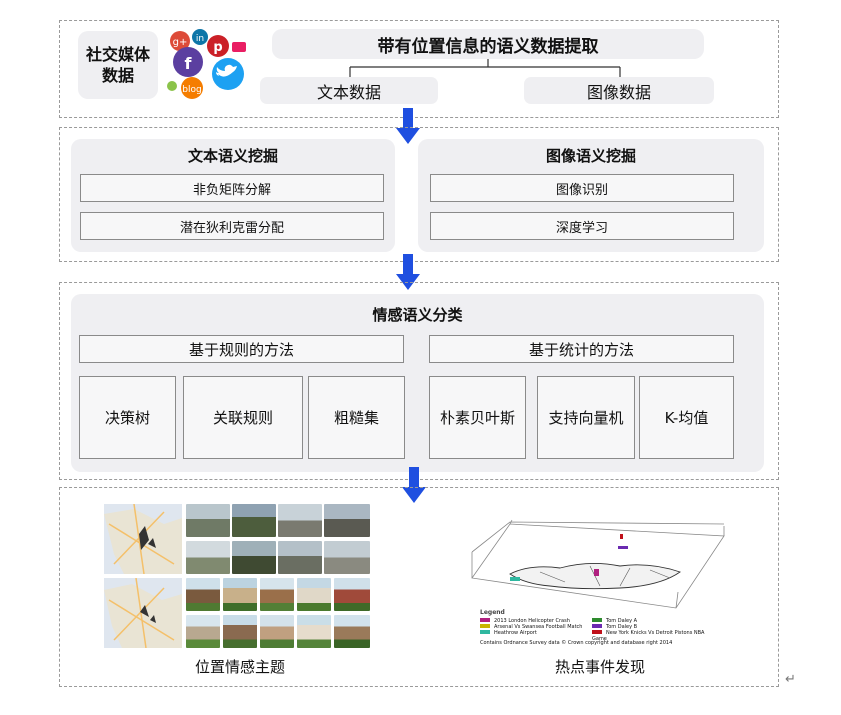 The width and height of the screenshot is (841, 715). I want to click on rule-based-header: 基于规则的方法, so click(241, 349).